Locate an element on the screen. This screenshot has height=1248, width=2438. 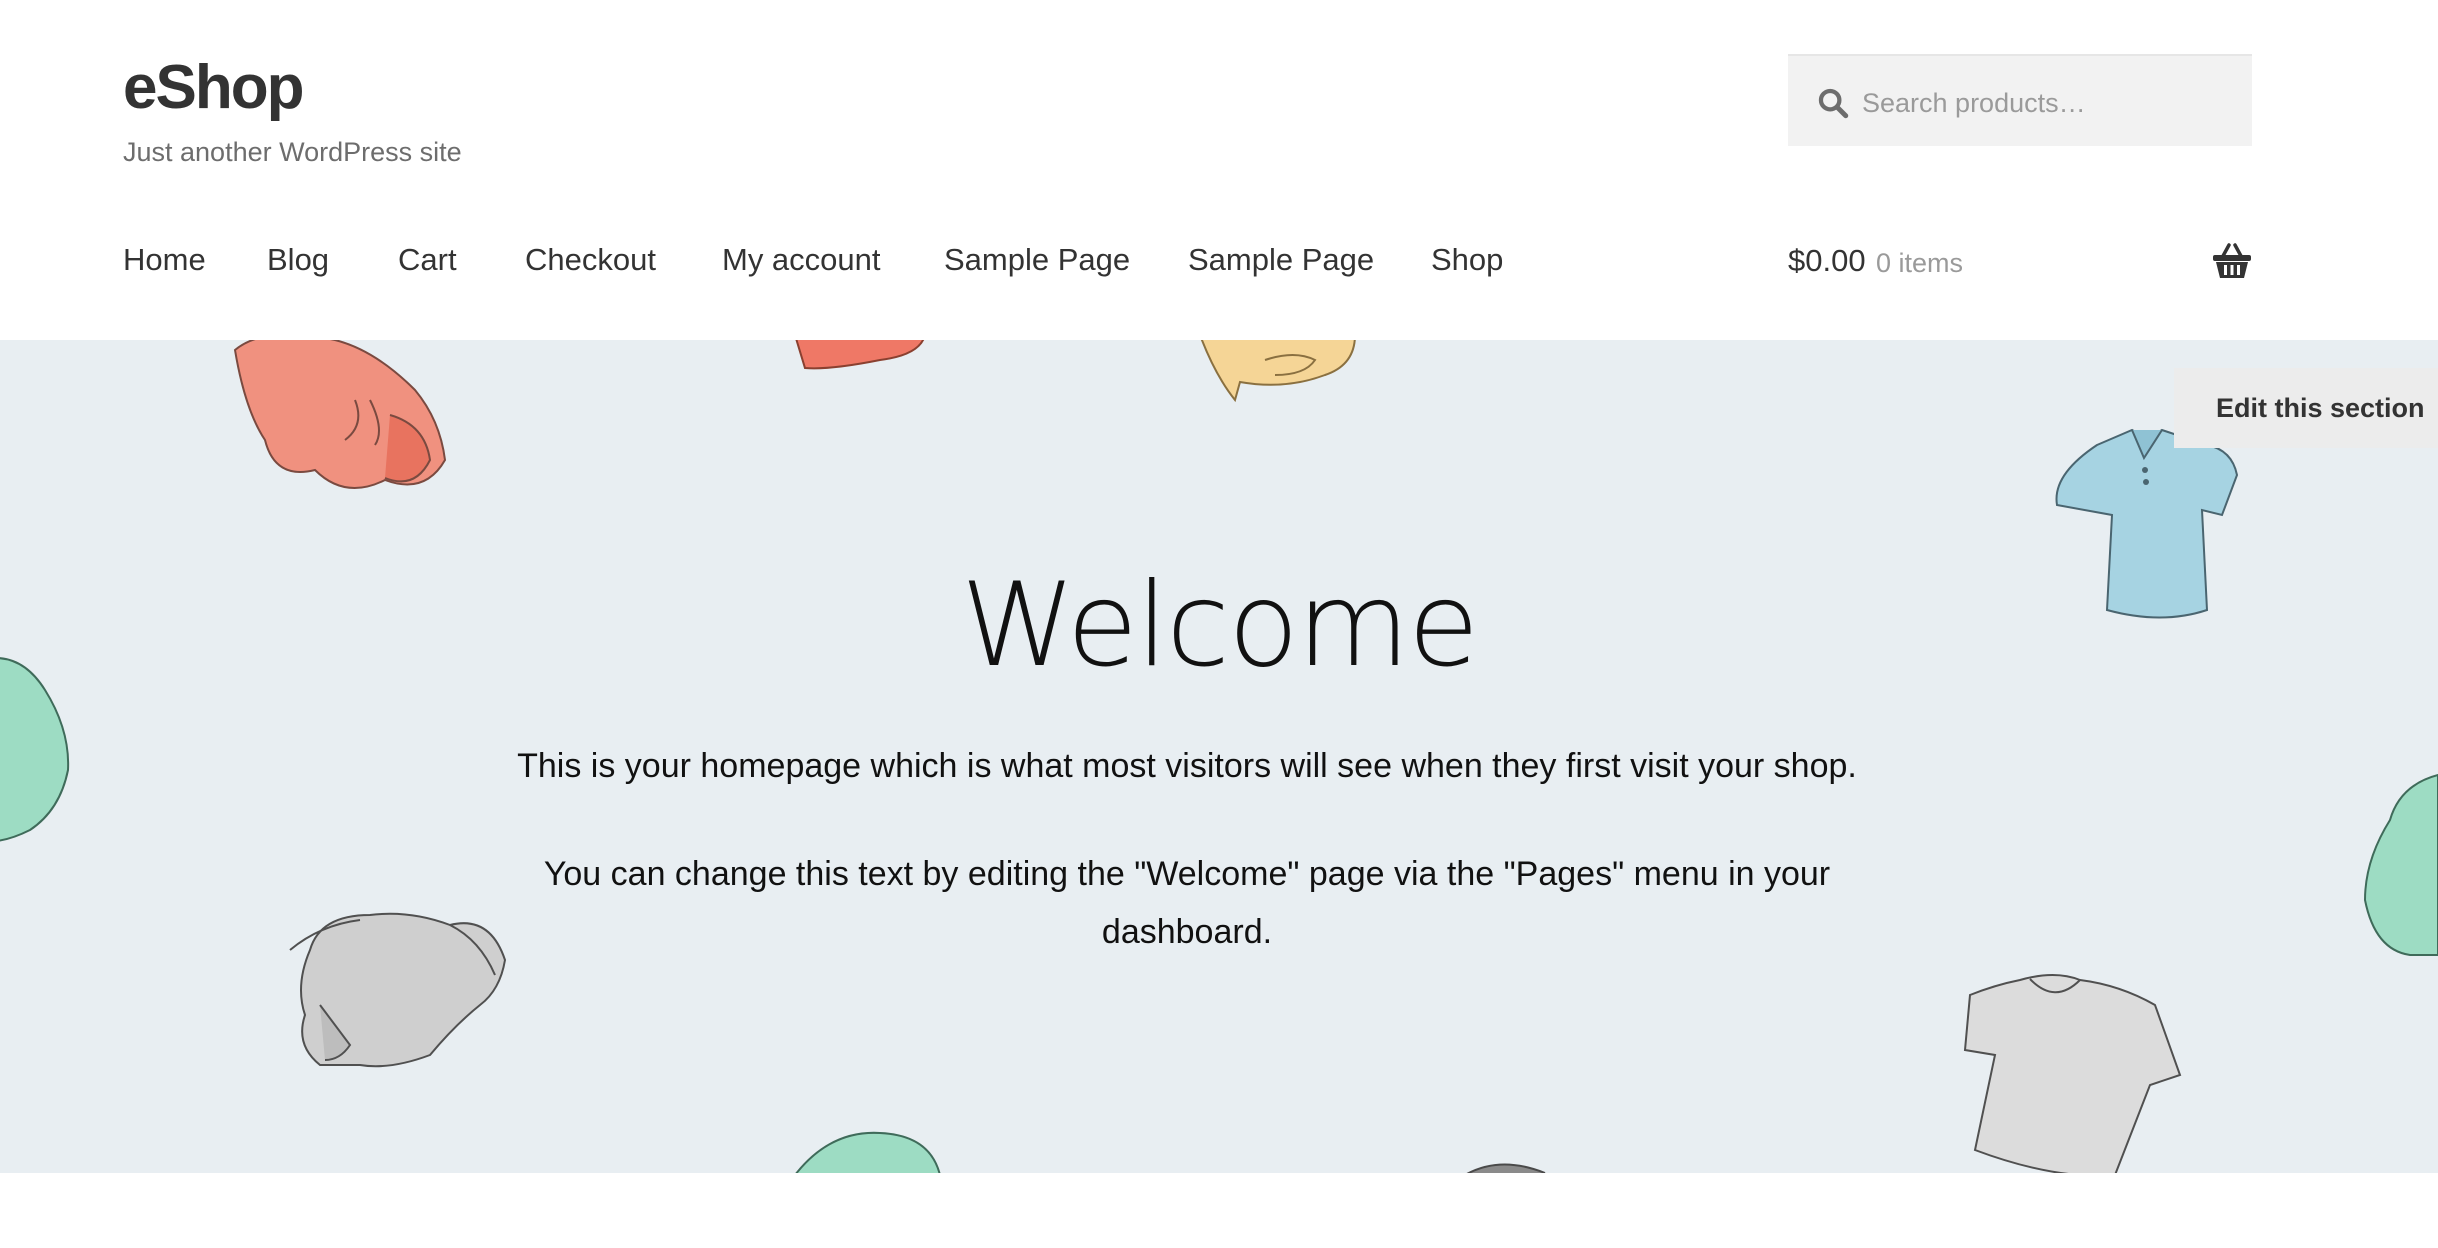
hoodie-mint-bottom-illustration is located at coordinates (868, 1152).